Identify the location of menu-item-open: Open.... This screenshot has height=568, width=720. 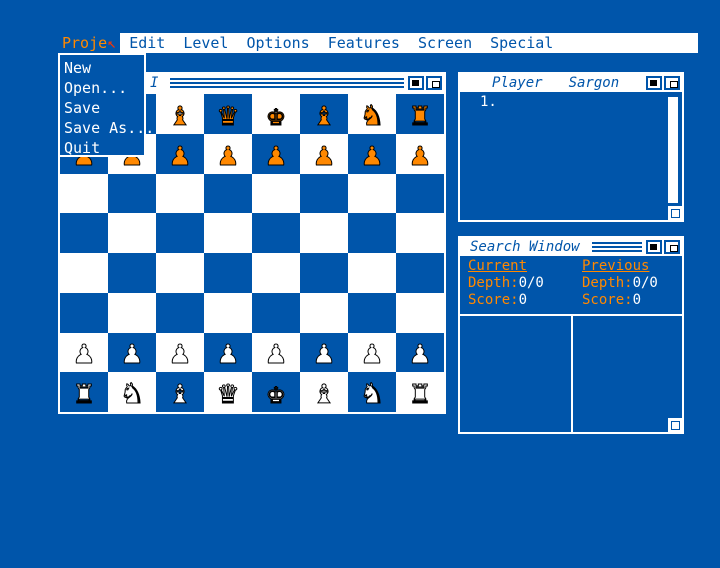
(102, 88).